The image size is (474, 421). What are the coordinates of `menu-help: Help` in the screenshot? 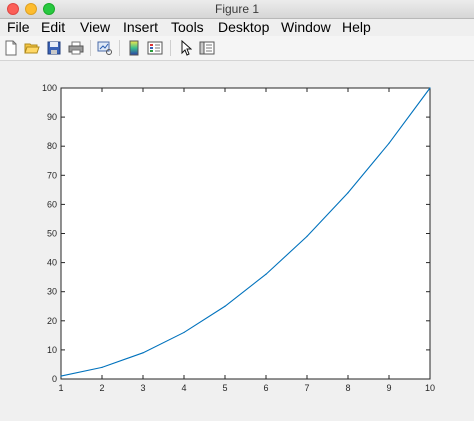 It's located at (356, 27).